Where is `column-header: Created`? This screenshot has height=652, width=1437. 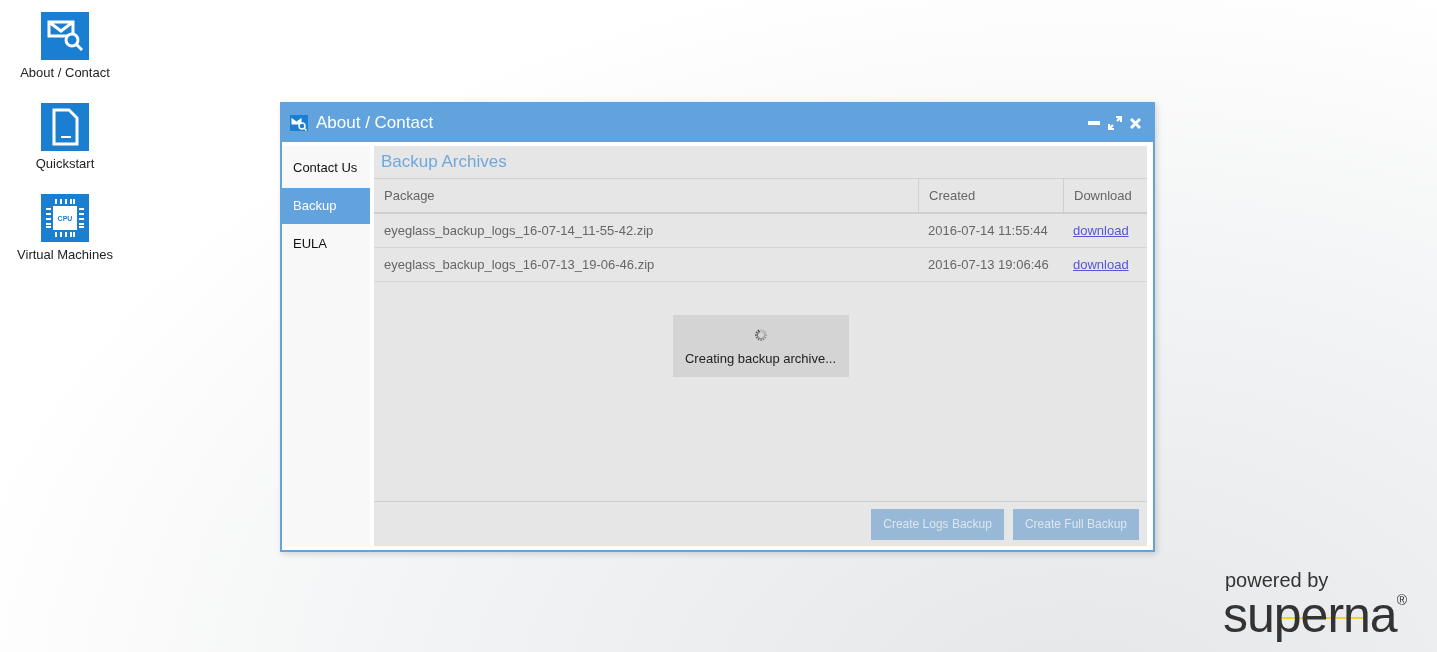 column-header: Created is located at coordinates (990, 195).